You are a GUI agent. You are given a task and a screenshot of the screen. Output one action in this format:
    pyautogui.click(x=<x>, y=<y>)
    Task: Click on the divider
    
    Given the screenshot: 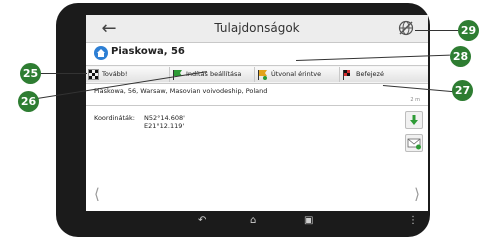 What is the action you would take?
    pyautogui.click(x=257, y=105)
    